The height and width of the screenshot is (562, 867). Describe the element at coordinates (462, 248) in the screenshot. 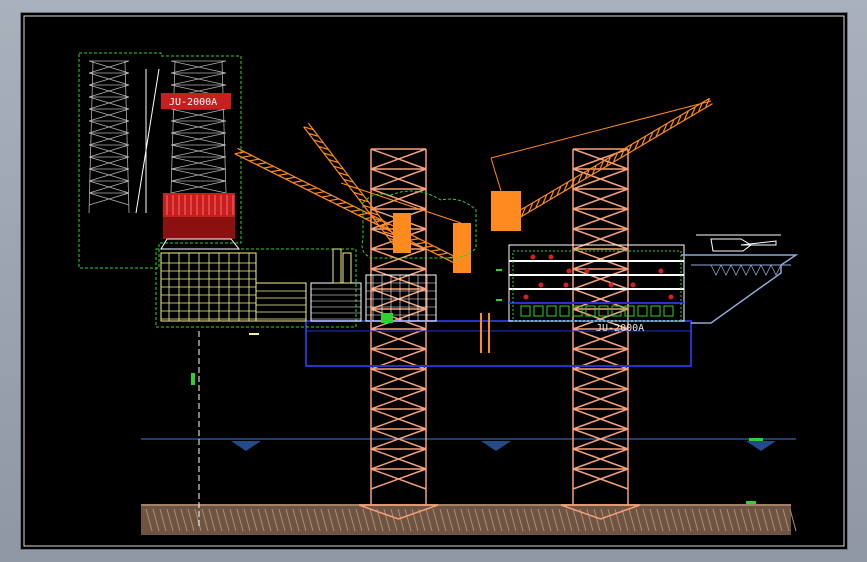

I see `crane-cab-center` at that location.